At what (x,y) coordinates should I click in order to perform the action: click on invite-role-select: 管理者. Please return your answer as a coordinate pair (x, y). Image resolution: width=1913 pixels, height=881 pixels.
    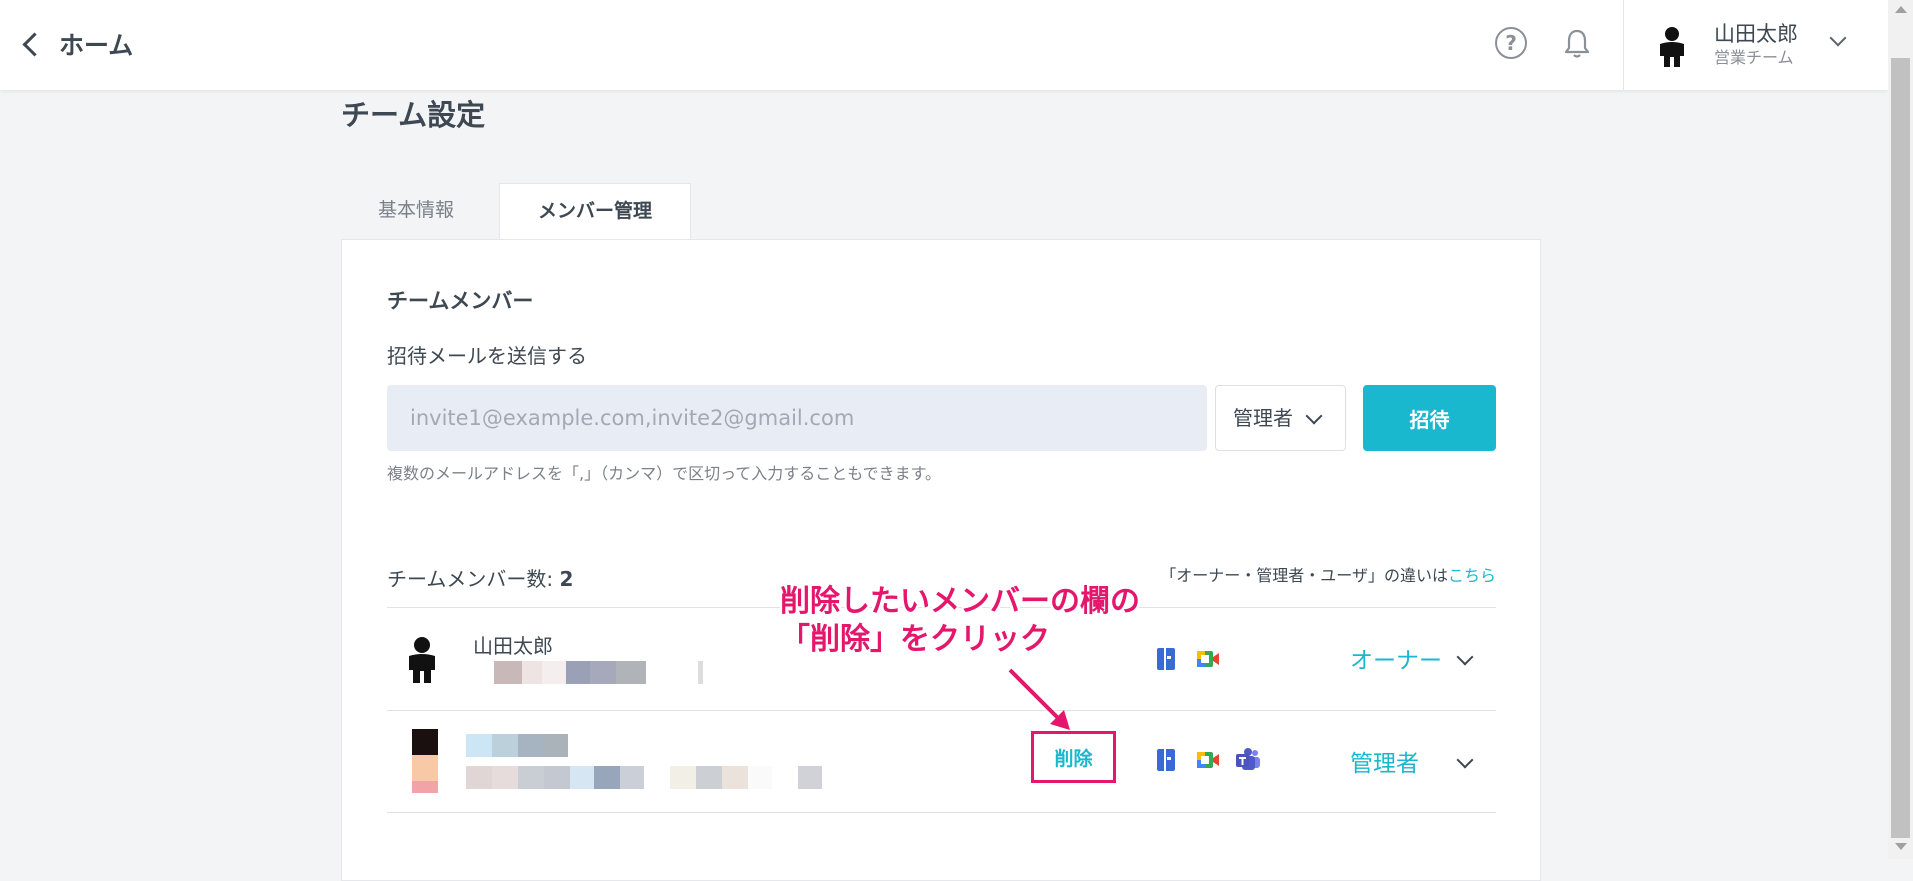
    Looking at the image, I should click on (1280, 418).